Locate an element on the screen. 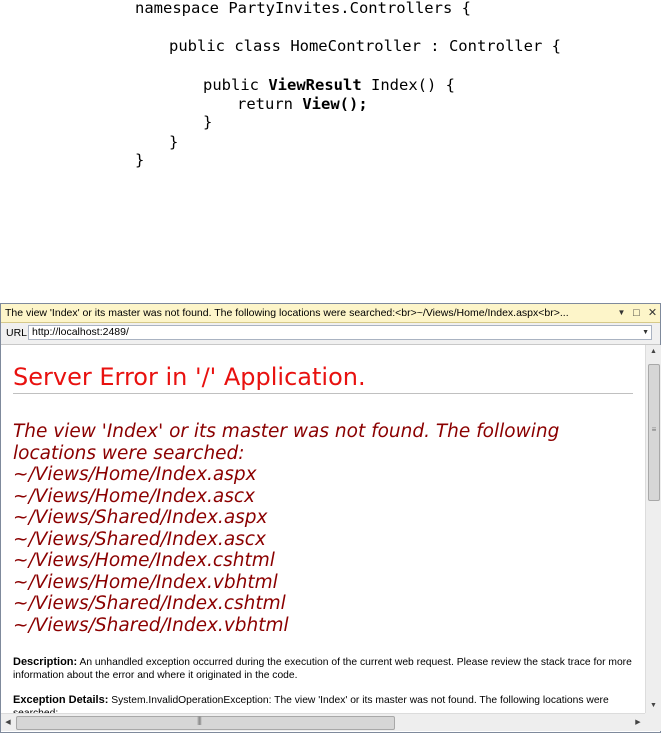 This screenshot has height=734, width=663. code-line-return: return View(); is located at coordinates (302, 104).